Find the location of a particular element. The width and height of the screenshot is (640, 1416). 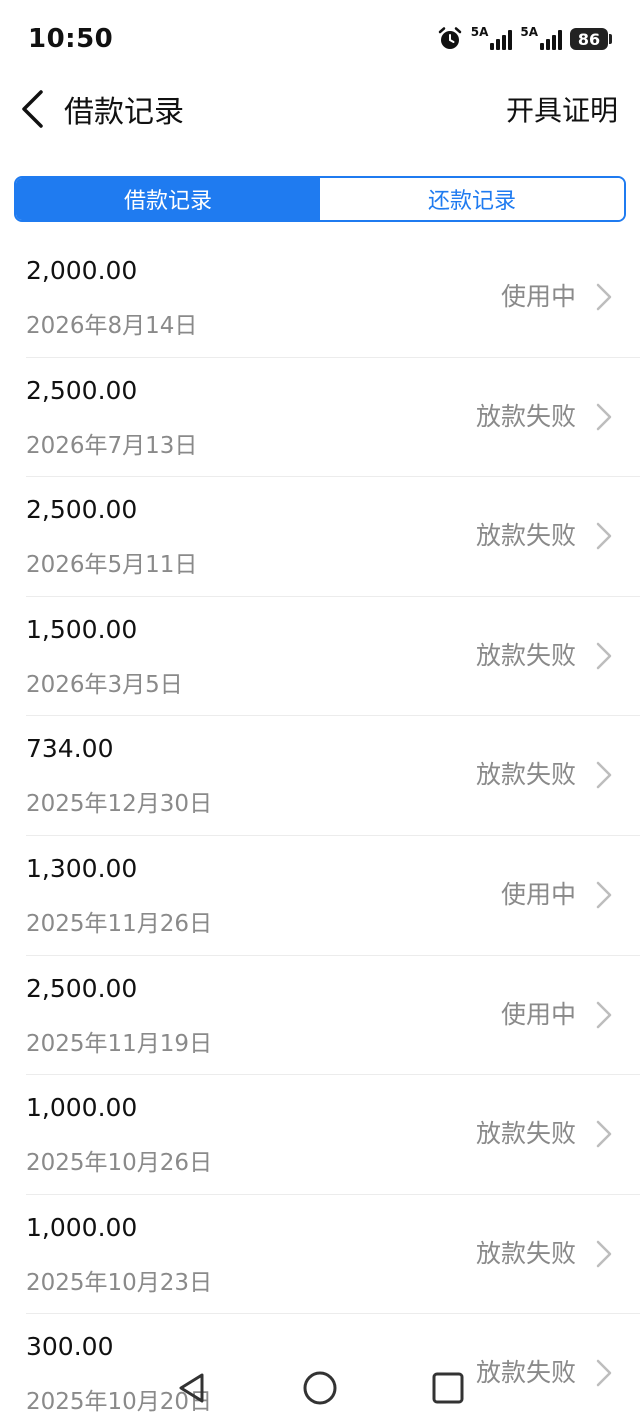

record-date: 2025年11月19日 is located at coordinates (119, 1043).